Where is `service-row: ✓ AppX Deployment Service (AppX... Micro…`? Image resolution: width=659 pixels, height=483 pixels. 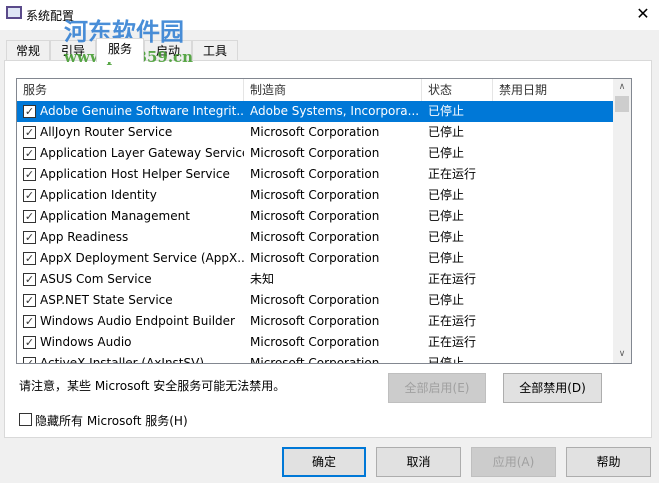 service-row: ✓ AppX Deployment Service (AppX... Micro… is located at coordinates (315, 258).